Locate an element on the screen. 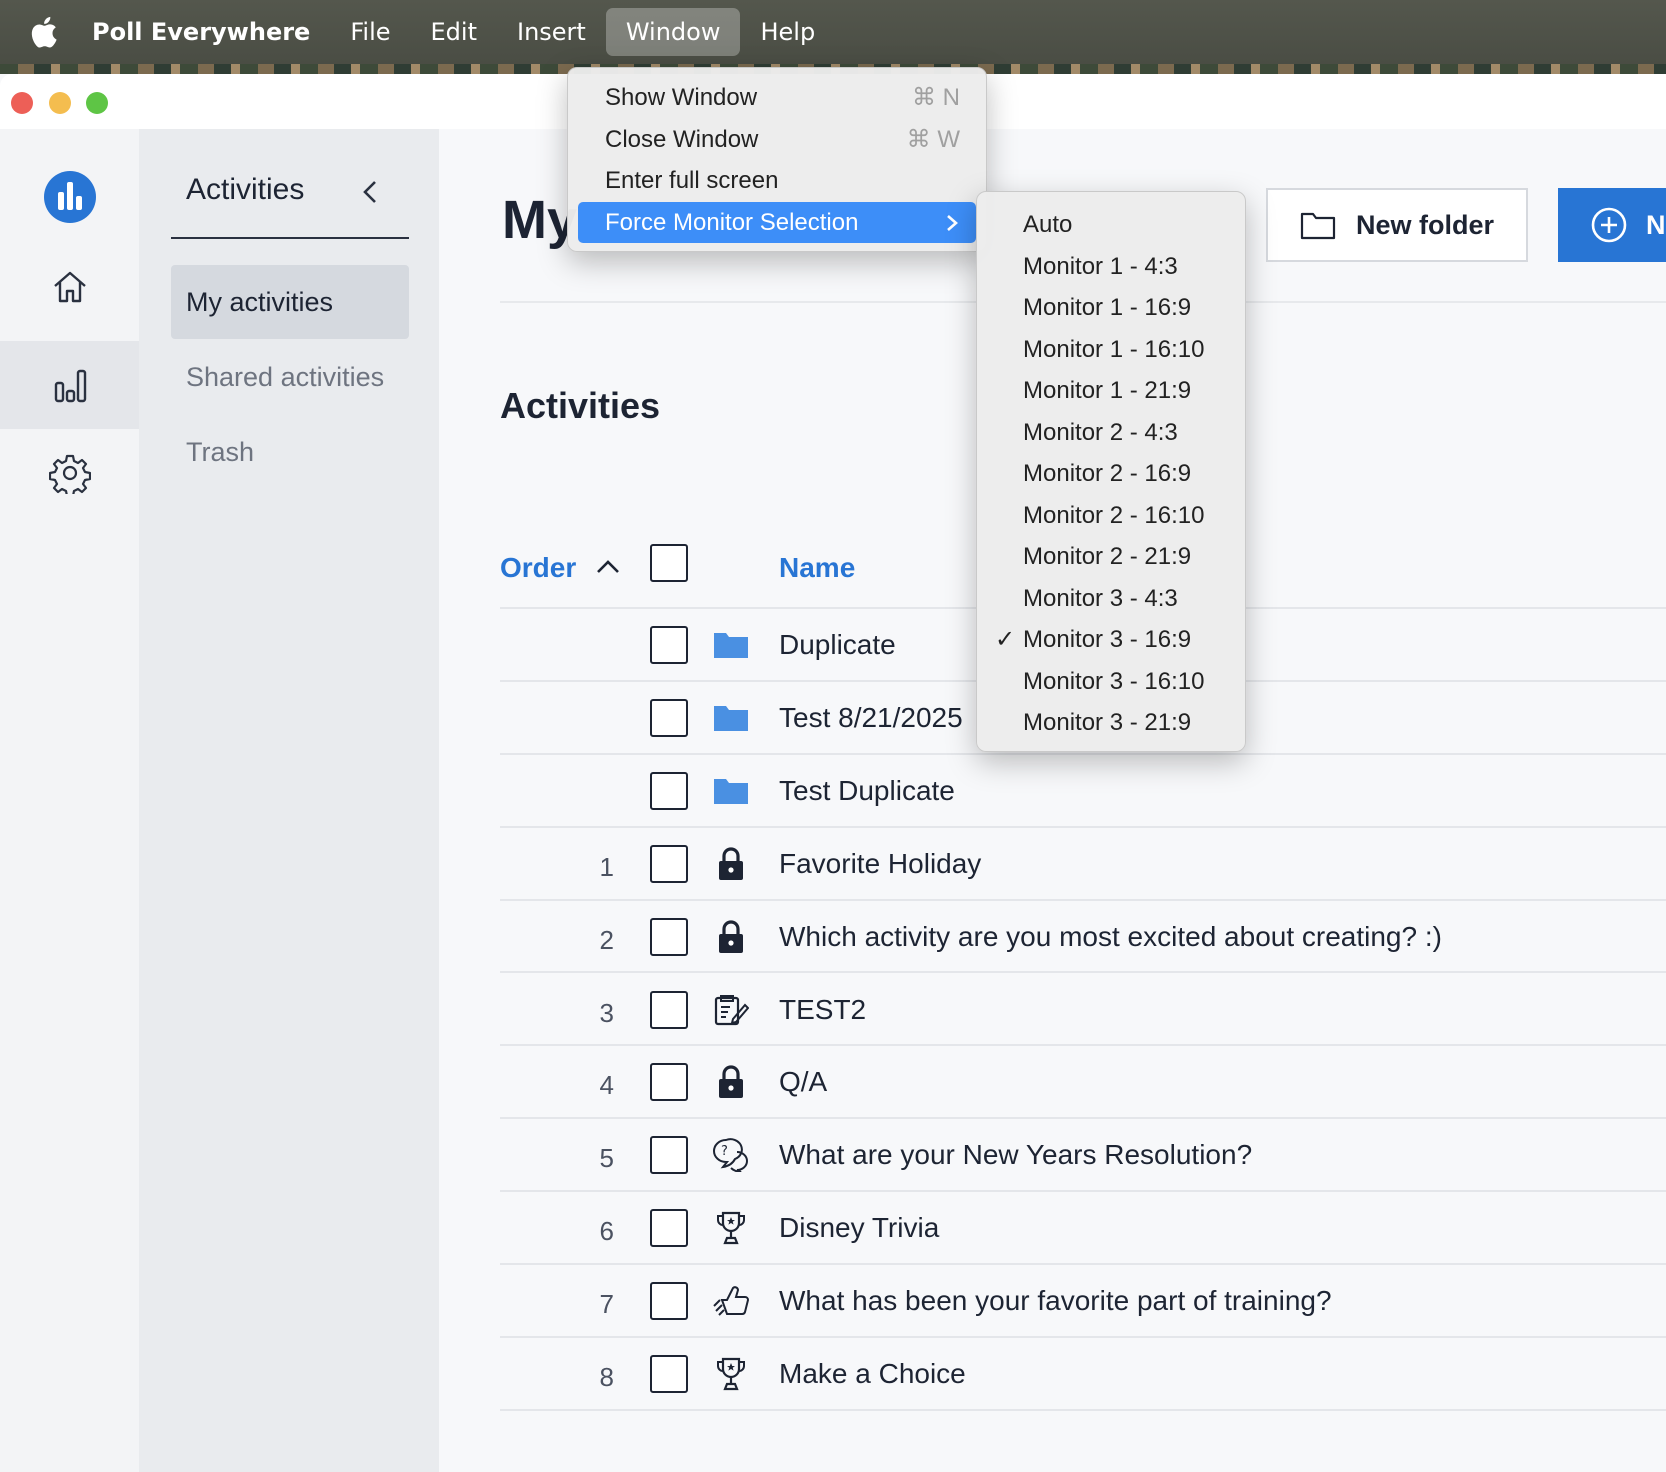 The height and width of the screenshot is (1472, 1666). row-order: 2 is located at coordinates (606, 939).